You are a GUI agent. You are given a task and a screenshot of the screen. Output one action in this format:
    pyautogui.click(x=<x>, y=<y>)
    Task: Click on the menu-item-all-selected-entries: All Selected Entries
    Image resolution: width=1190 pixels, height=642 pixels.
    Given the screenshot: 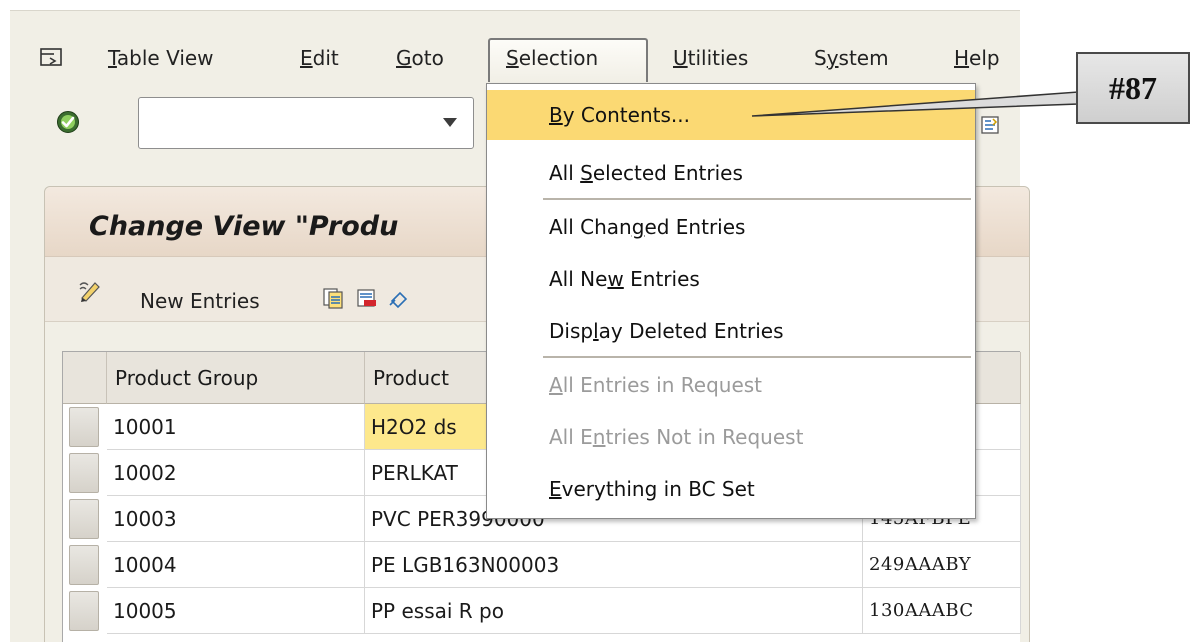 What is the action you would take?
    pyautogui.click(x=731, y=173)
    